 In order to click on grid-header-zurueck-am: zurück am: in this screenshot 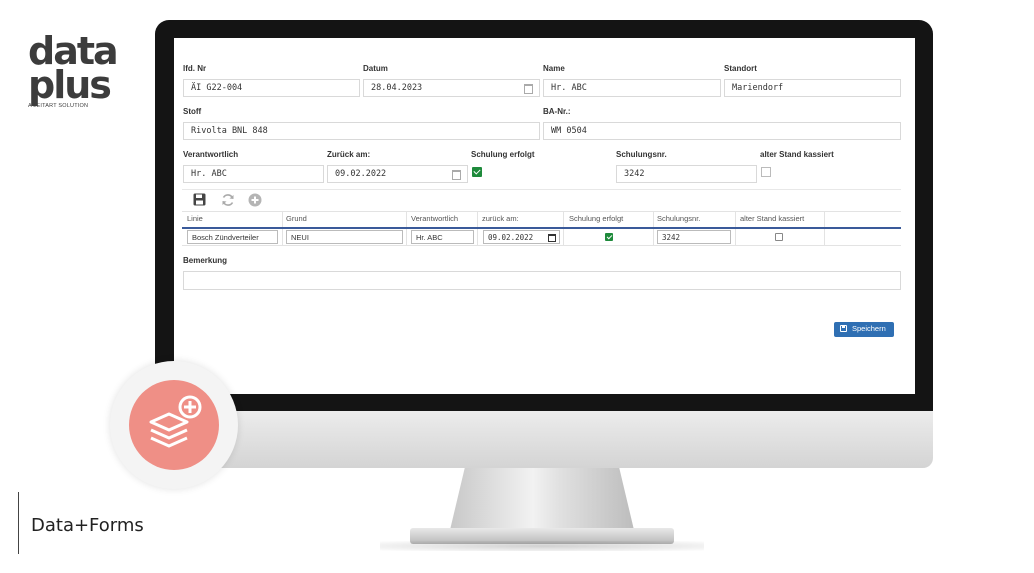, I will do `click(500, 218)`.